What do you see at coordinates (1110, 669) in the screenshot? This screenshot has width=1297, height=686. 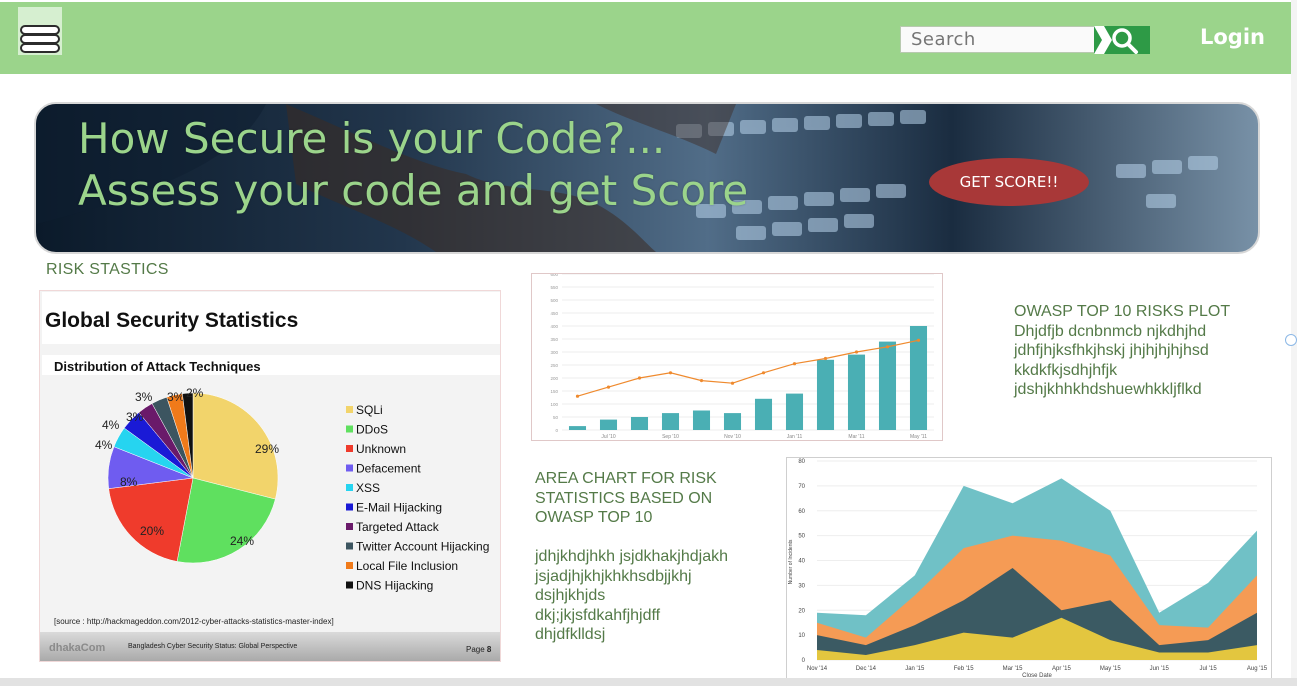 I see `x-tick-label: May '15` at bounding box center [1110, 669].